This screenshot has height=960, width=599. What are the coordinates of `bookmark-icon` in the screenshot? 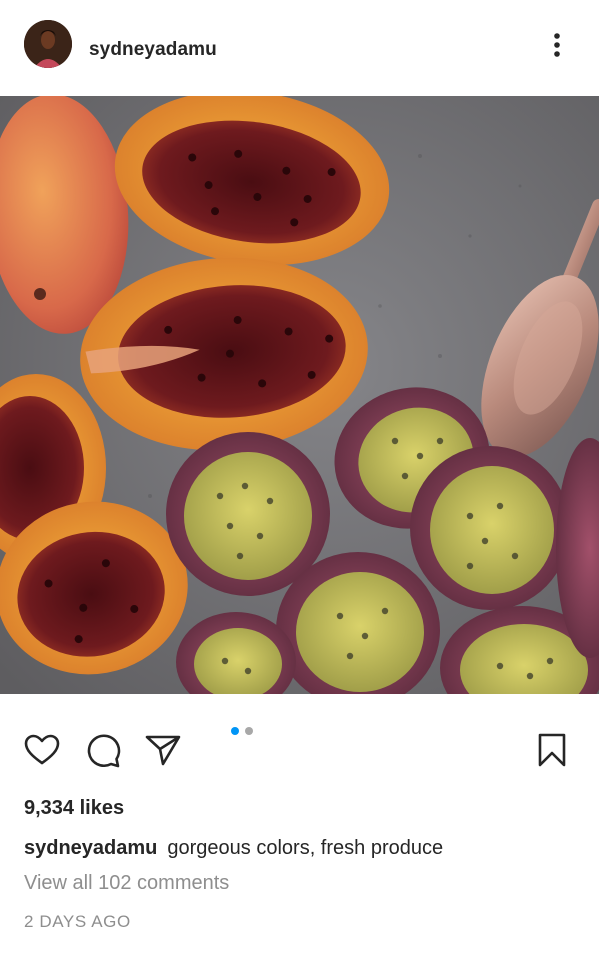 It's located at (552, 750).